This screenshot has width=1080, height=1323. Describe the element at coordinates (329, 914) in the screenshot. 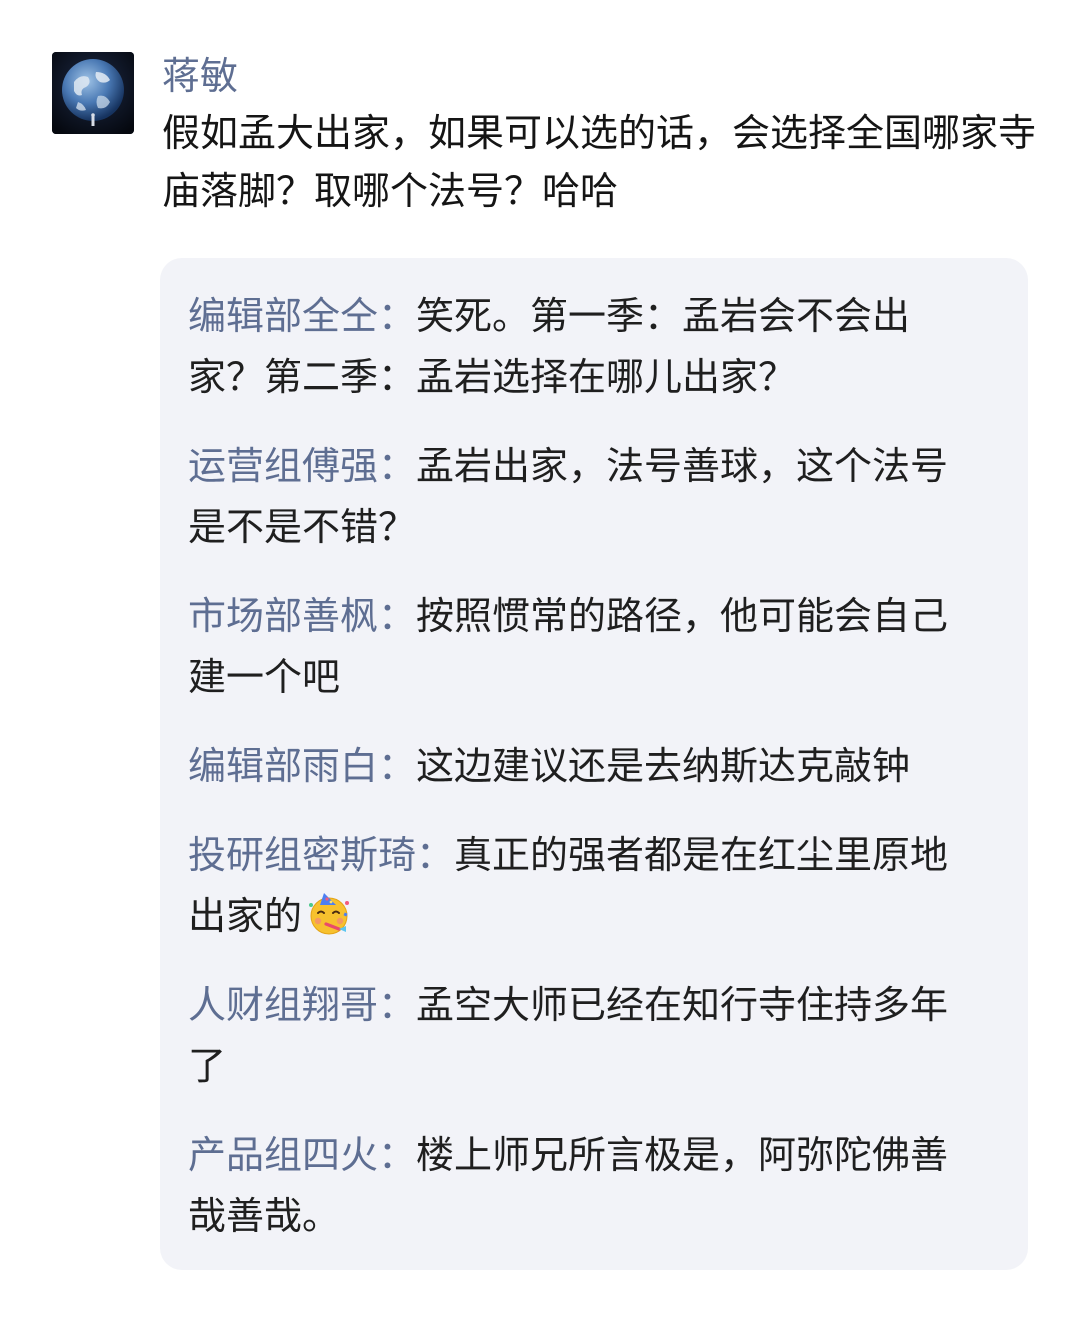

I see `partying-face-emoji-icon` at that location.